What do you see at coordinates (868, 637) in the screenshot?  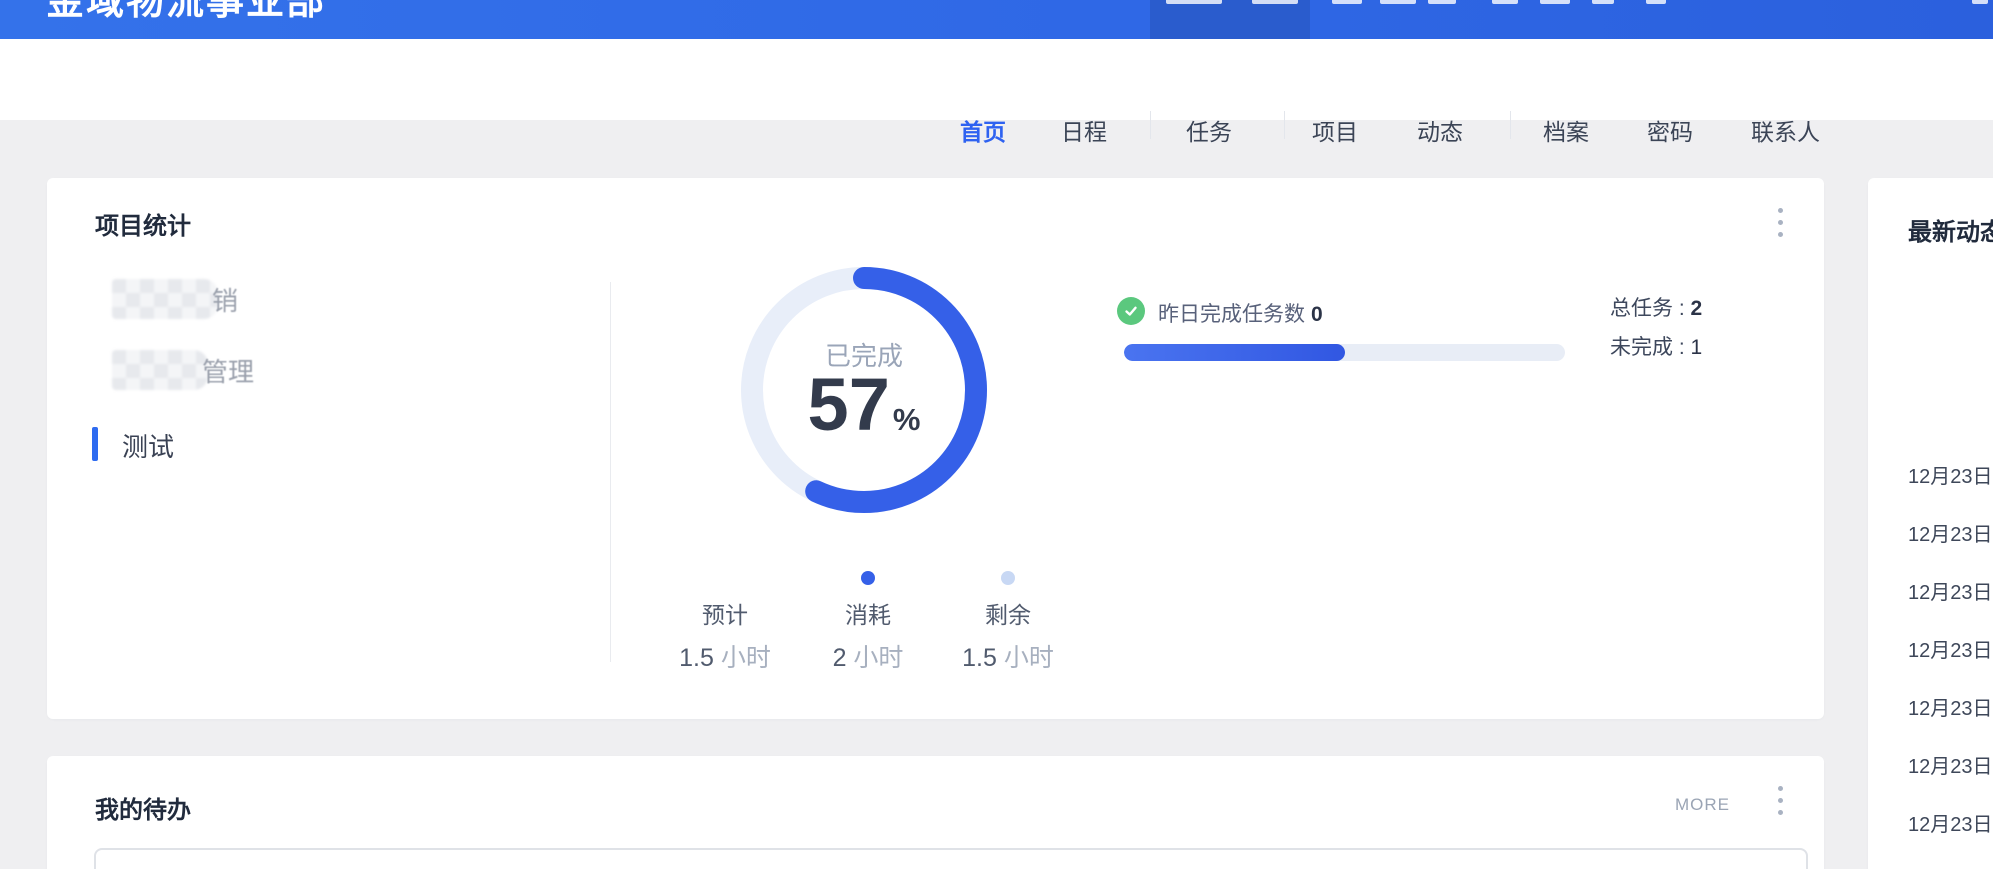 I see `legend-consumed: 消耗 2 小时` at bounding box center [868, 637].